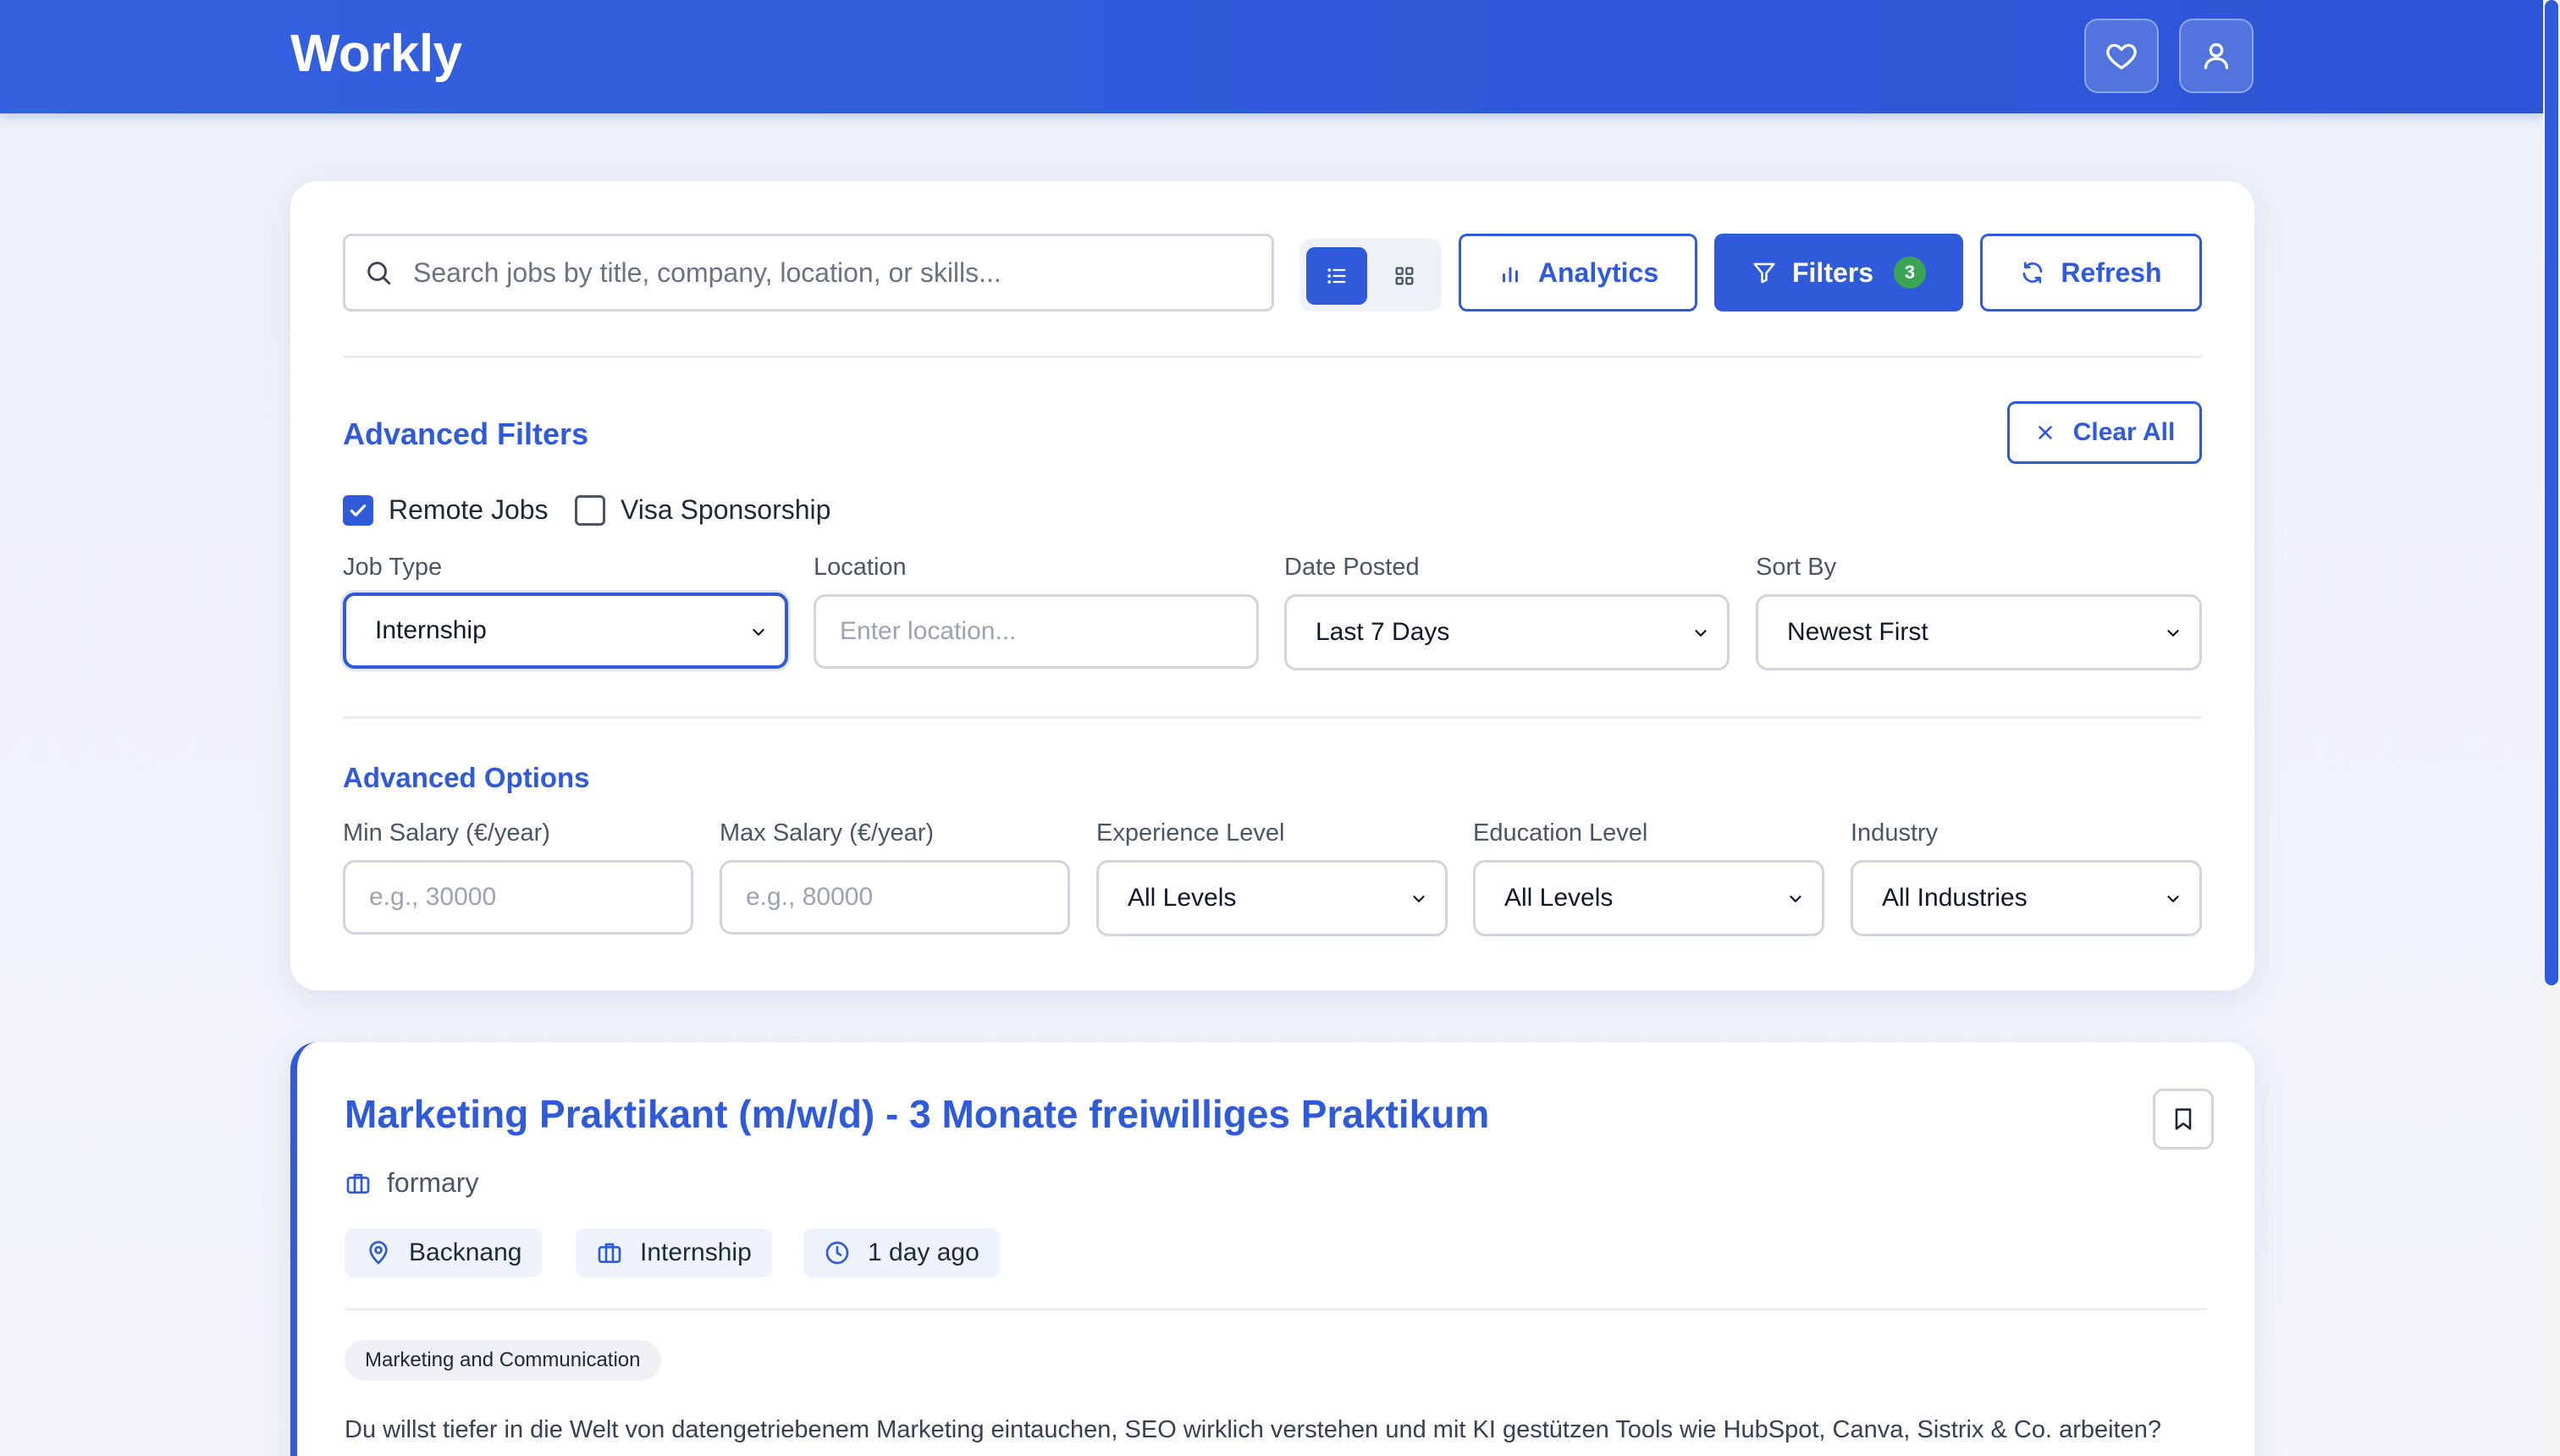 The width and height of the screenshot is (2560, 1456). Describe the element at coordinates (1560, 833) in the screenshot. I see `education-level-label: Education Level` at that location.